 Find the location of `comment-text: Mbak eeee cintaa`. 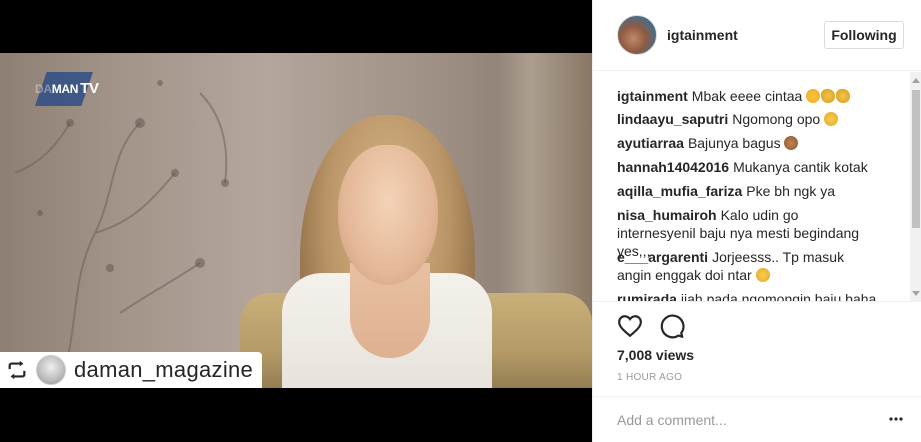

comment-text: Mbak eeee cintaa is located at coordinates (747, 96).